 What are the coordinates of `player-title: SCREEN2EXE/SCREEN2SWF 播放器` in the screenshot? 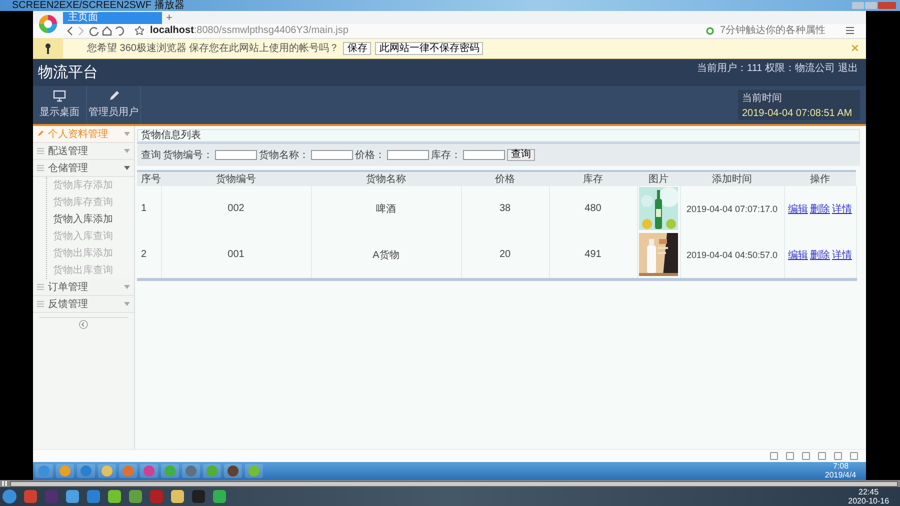 It's located at (97, 5).